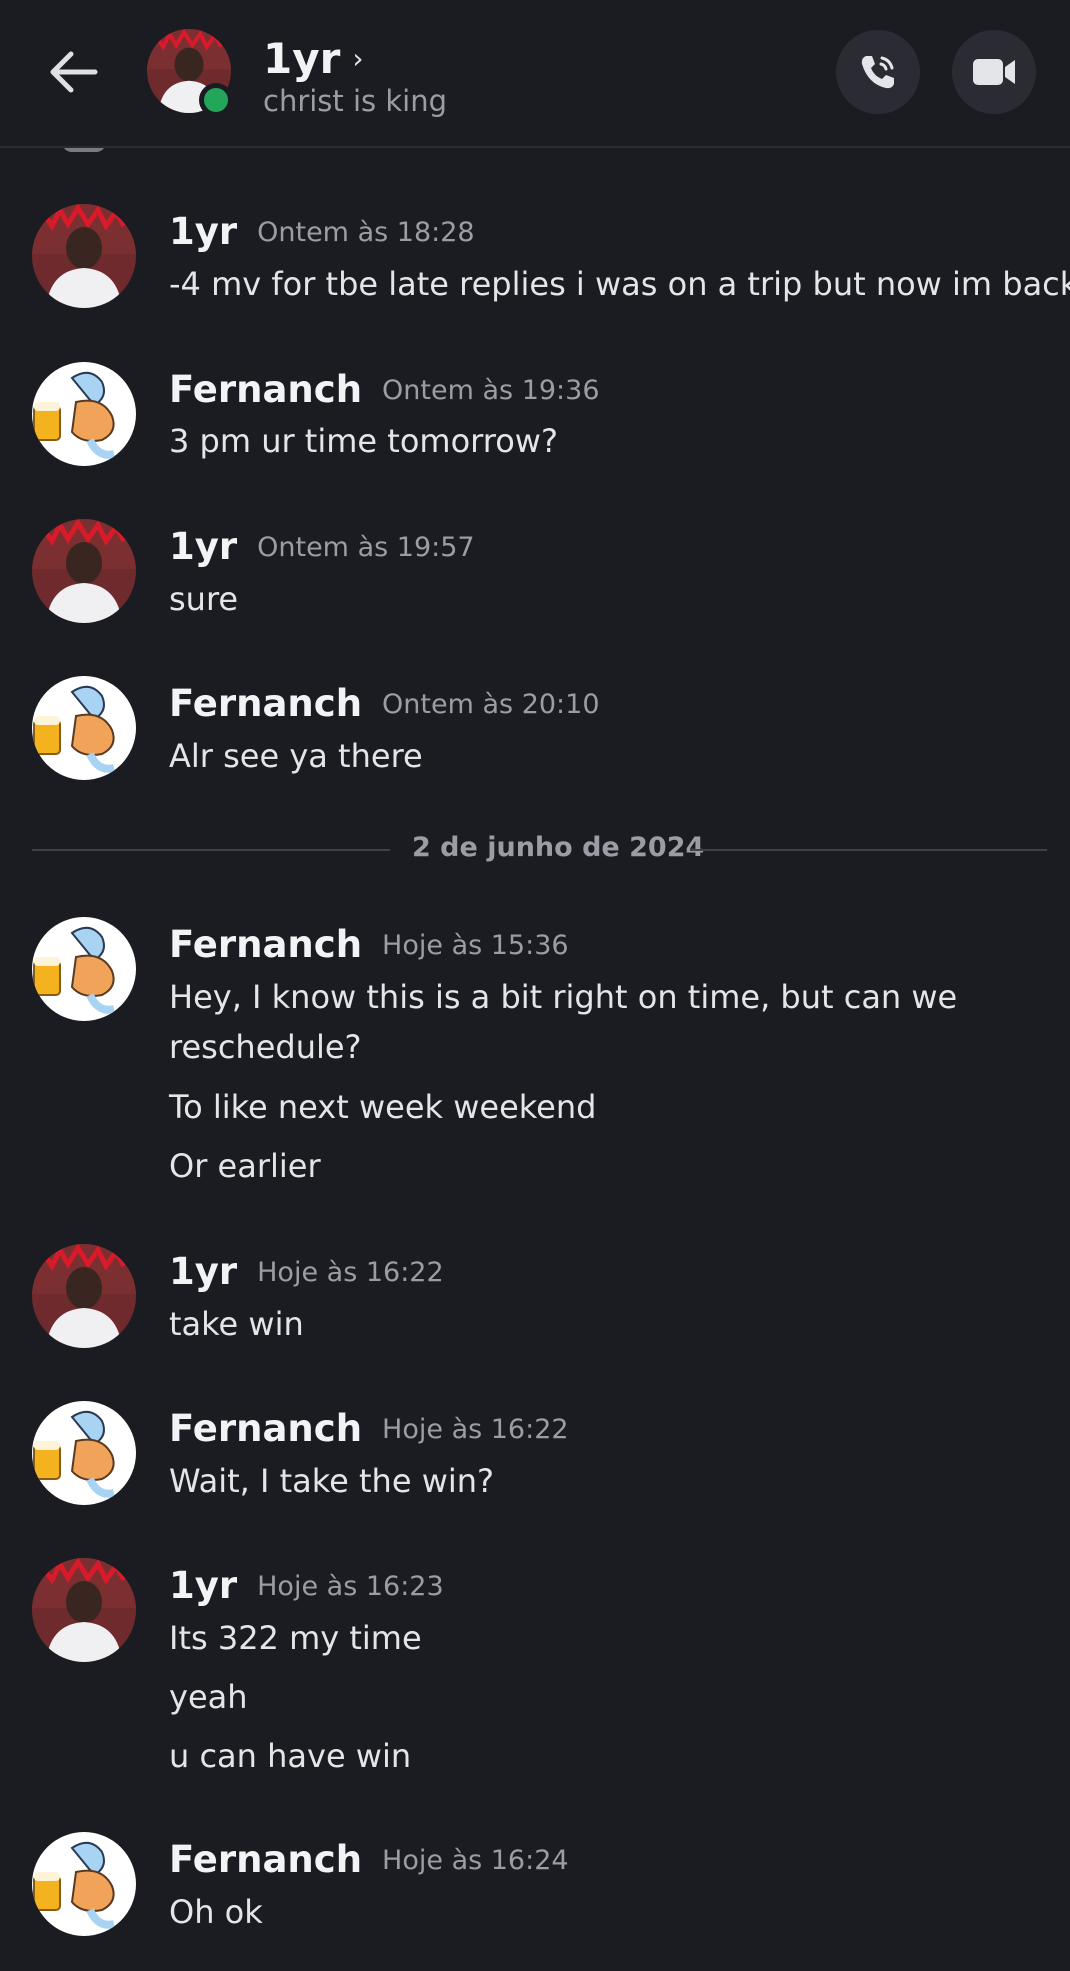 The width and height of the screenshot is (1070, 1971). What do you see at coordinates (475, 1860) in the screenshot?
I see `message-timestamp: Hoje às 16:24` at bounding box center [475, 1860].